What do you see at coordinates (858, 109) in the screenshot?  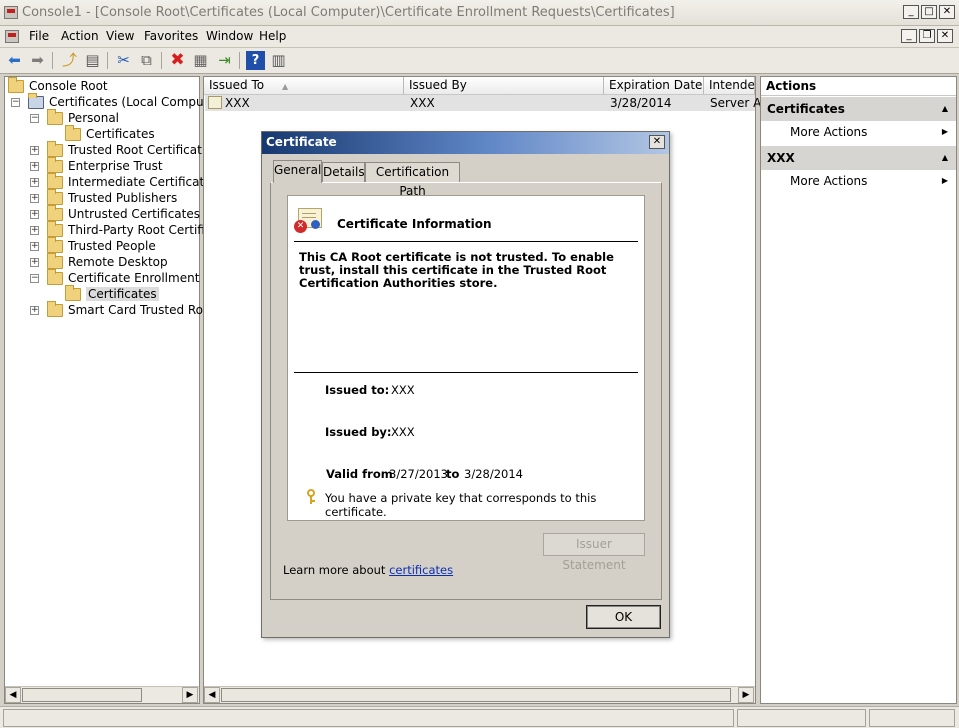 I see `actions-section-certificates: Certificates ▲` at bounding box center [858, 109].